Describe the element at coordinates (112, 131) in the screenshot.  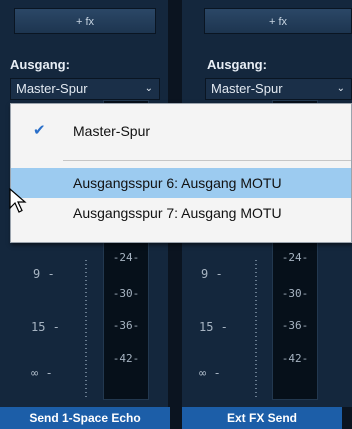
I see `menu-item-label: Master-Spur` at that location.